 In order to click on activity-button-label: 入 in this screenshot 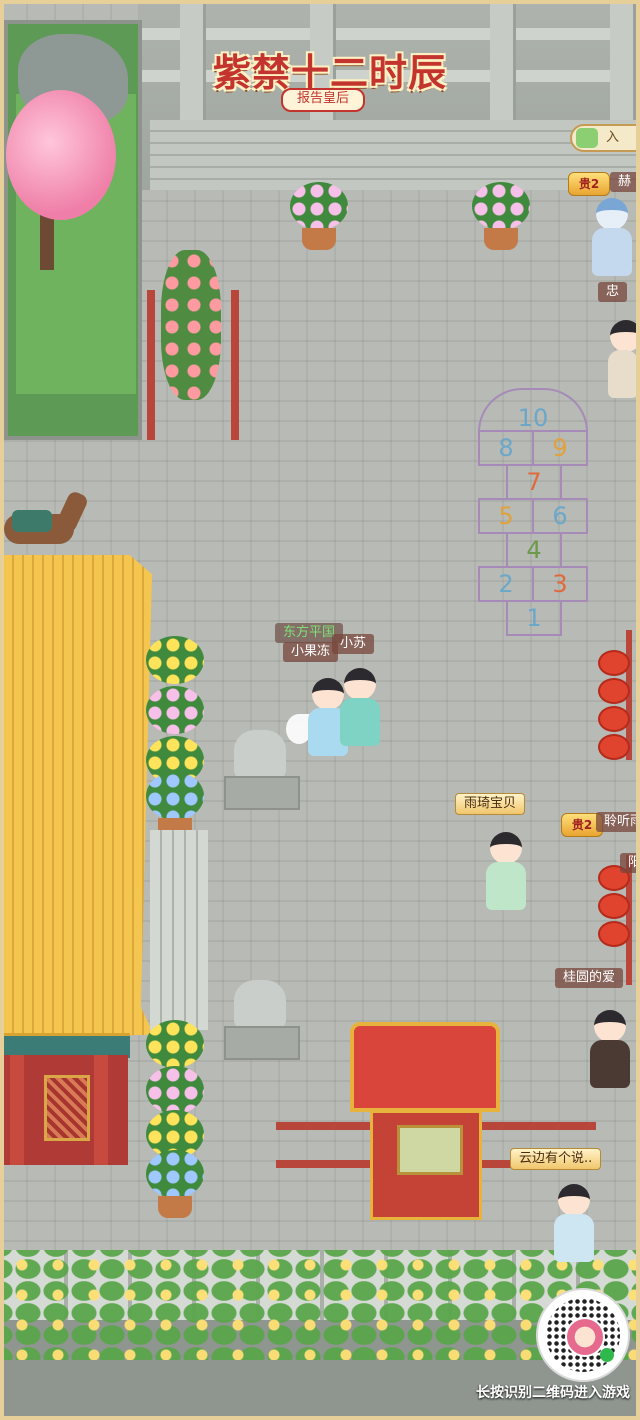, I will do `click(613, 137)`.